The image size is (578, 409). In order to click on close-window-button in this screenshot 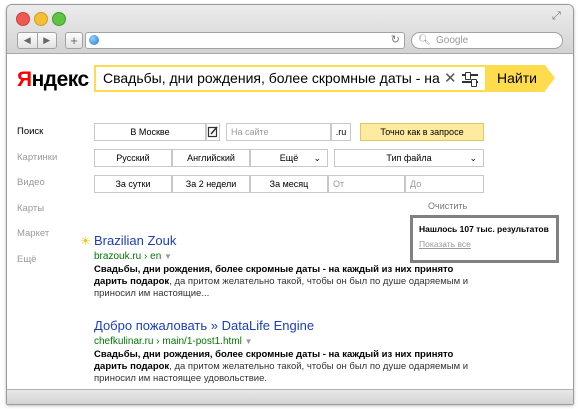, I will do `click(23, 19)`.